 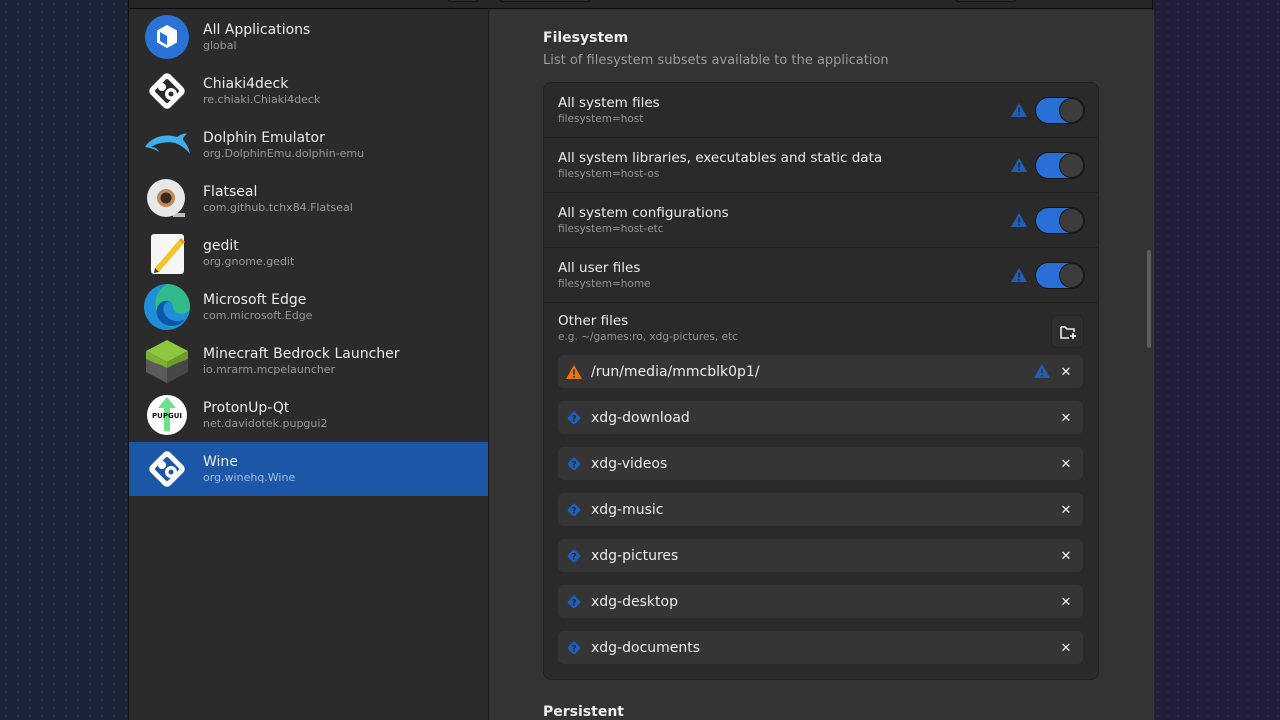 I want to click on app-name: All Applications, so click(x=257, y=29).